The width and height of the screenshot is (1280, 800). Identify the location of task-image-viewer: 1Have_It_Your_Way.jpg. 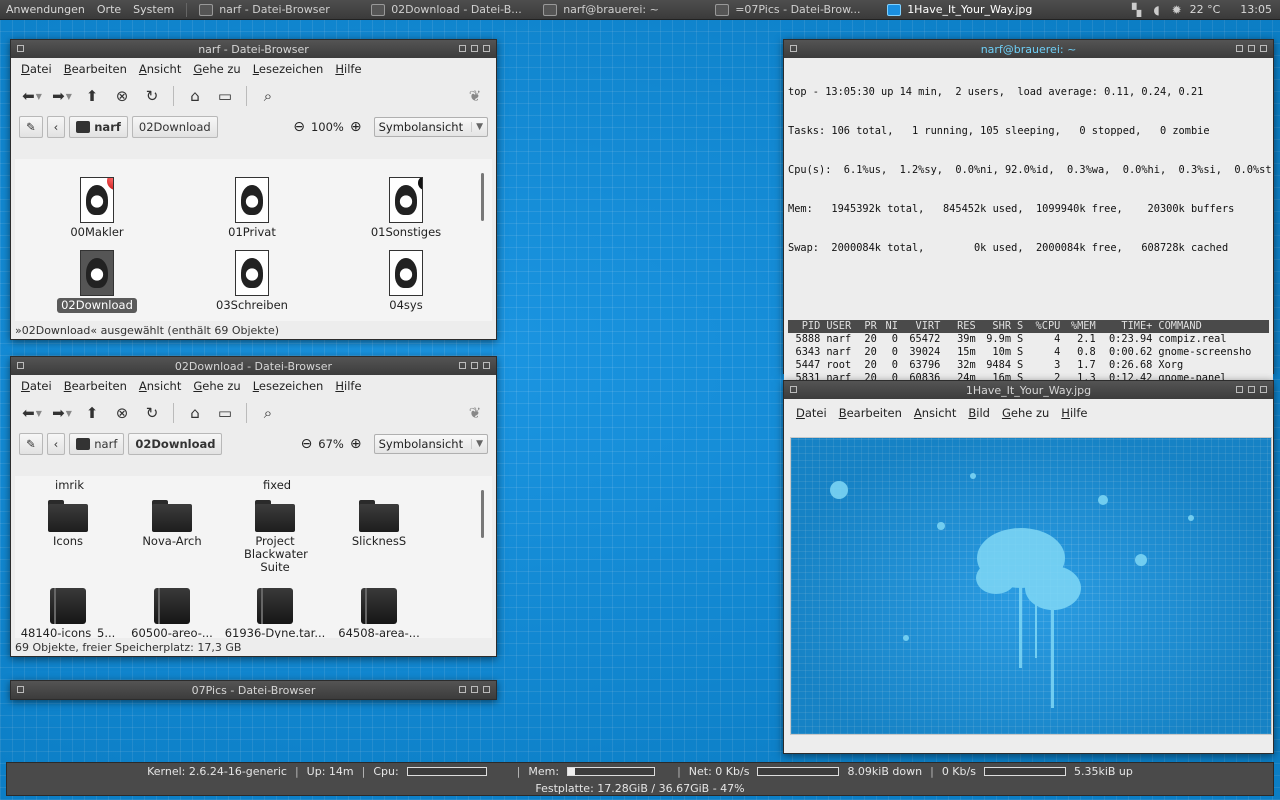
(967, 9).